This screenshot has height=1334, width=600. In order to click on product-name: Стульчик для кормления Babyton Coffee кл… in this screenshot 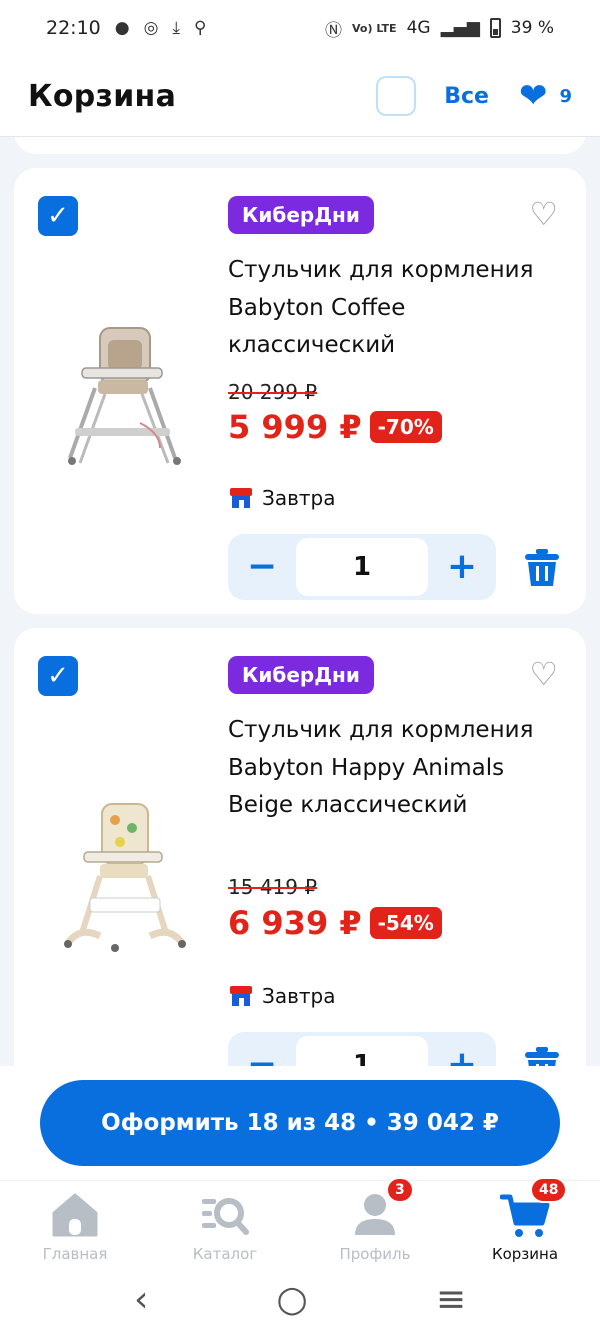, I will do `click(393, 308)`.